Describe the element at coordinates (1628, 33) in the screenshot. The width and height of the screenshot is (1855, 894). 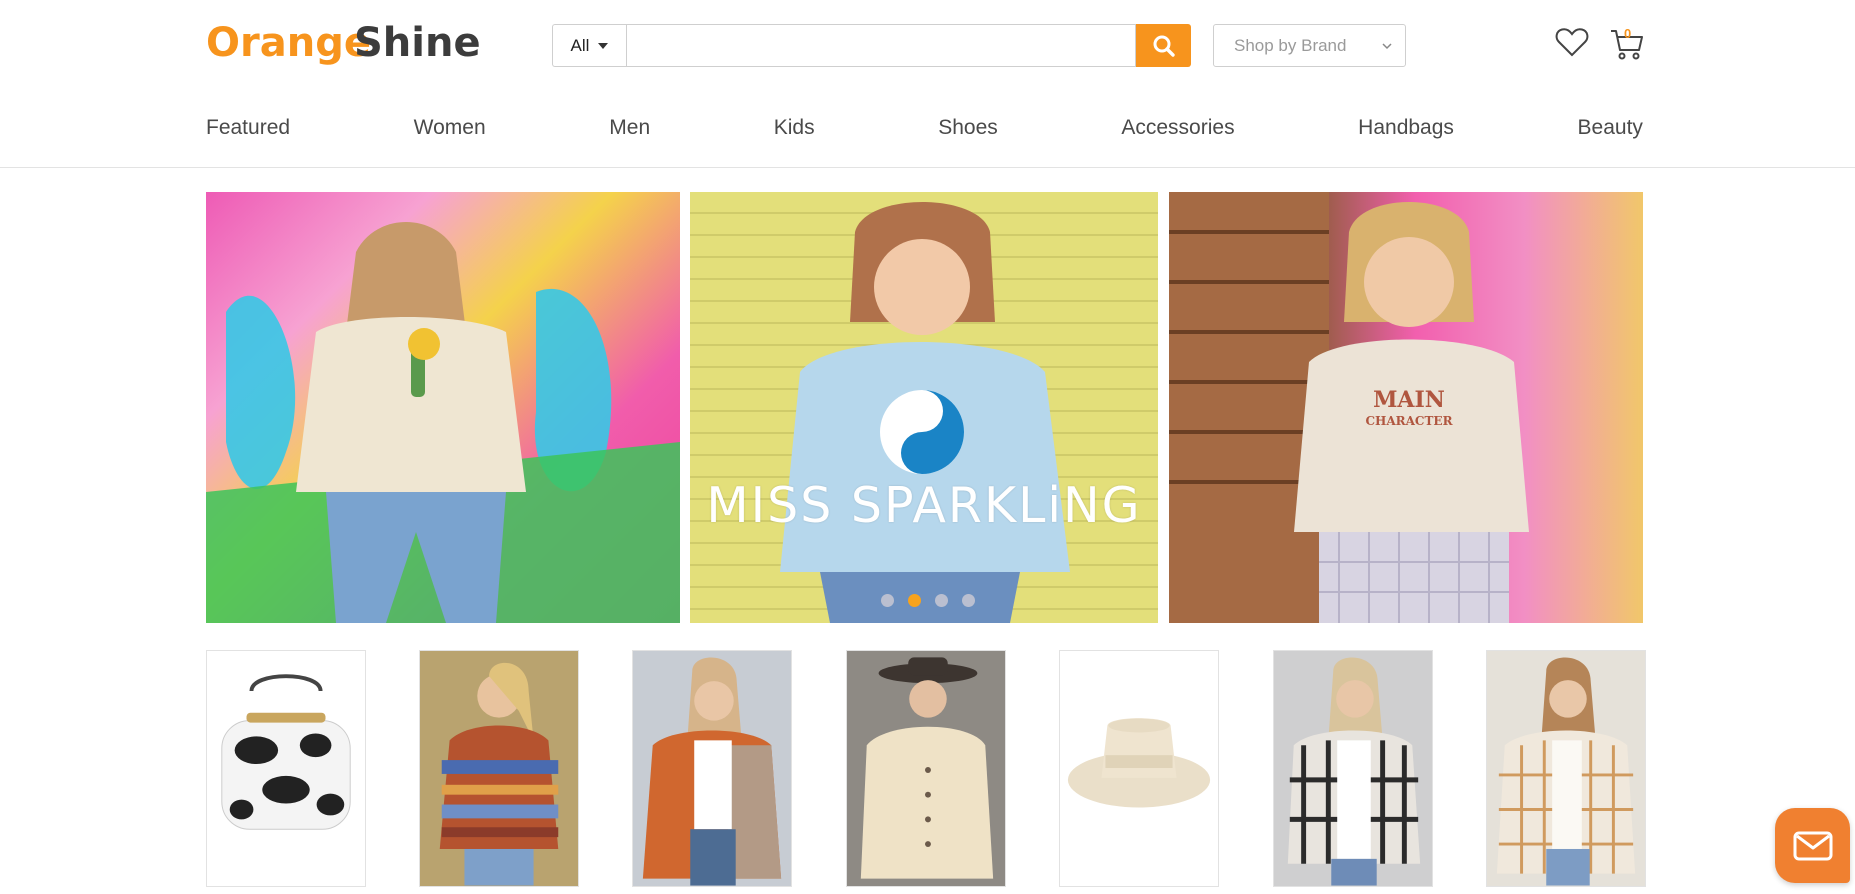
I see `cart-count-badge: 0` at that location.